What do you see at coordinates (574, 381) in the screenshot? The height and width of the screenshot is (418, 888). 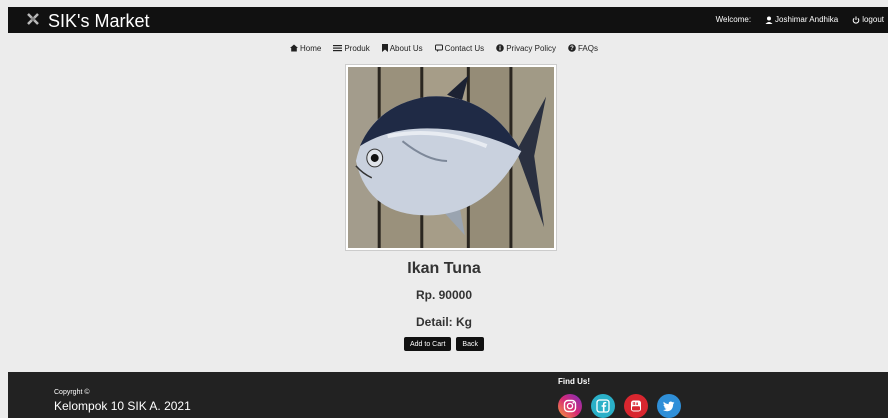 I see `find-us-heading: Find Us!` at bounding box center [574, 381].